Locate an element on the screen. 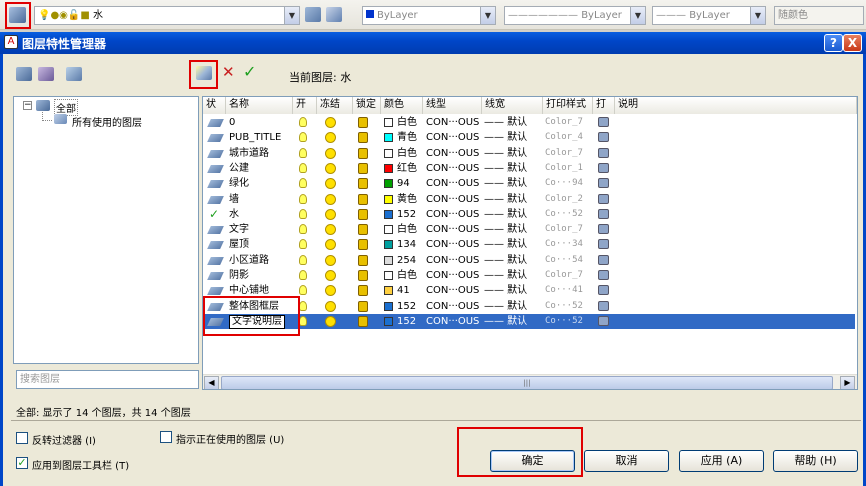 Image resolution: width=866 pixels, height=486 pixels. layer-row: 文字说明层 152 CON···OUS —— 默认 Co···52 is located at coordinates (529, 321).